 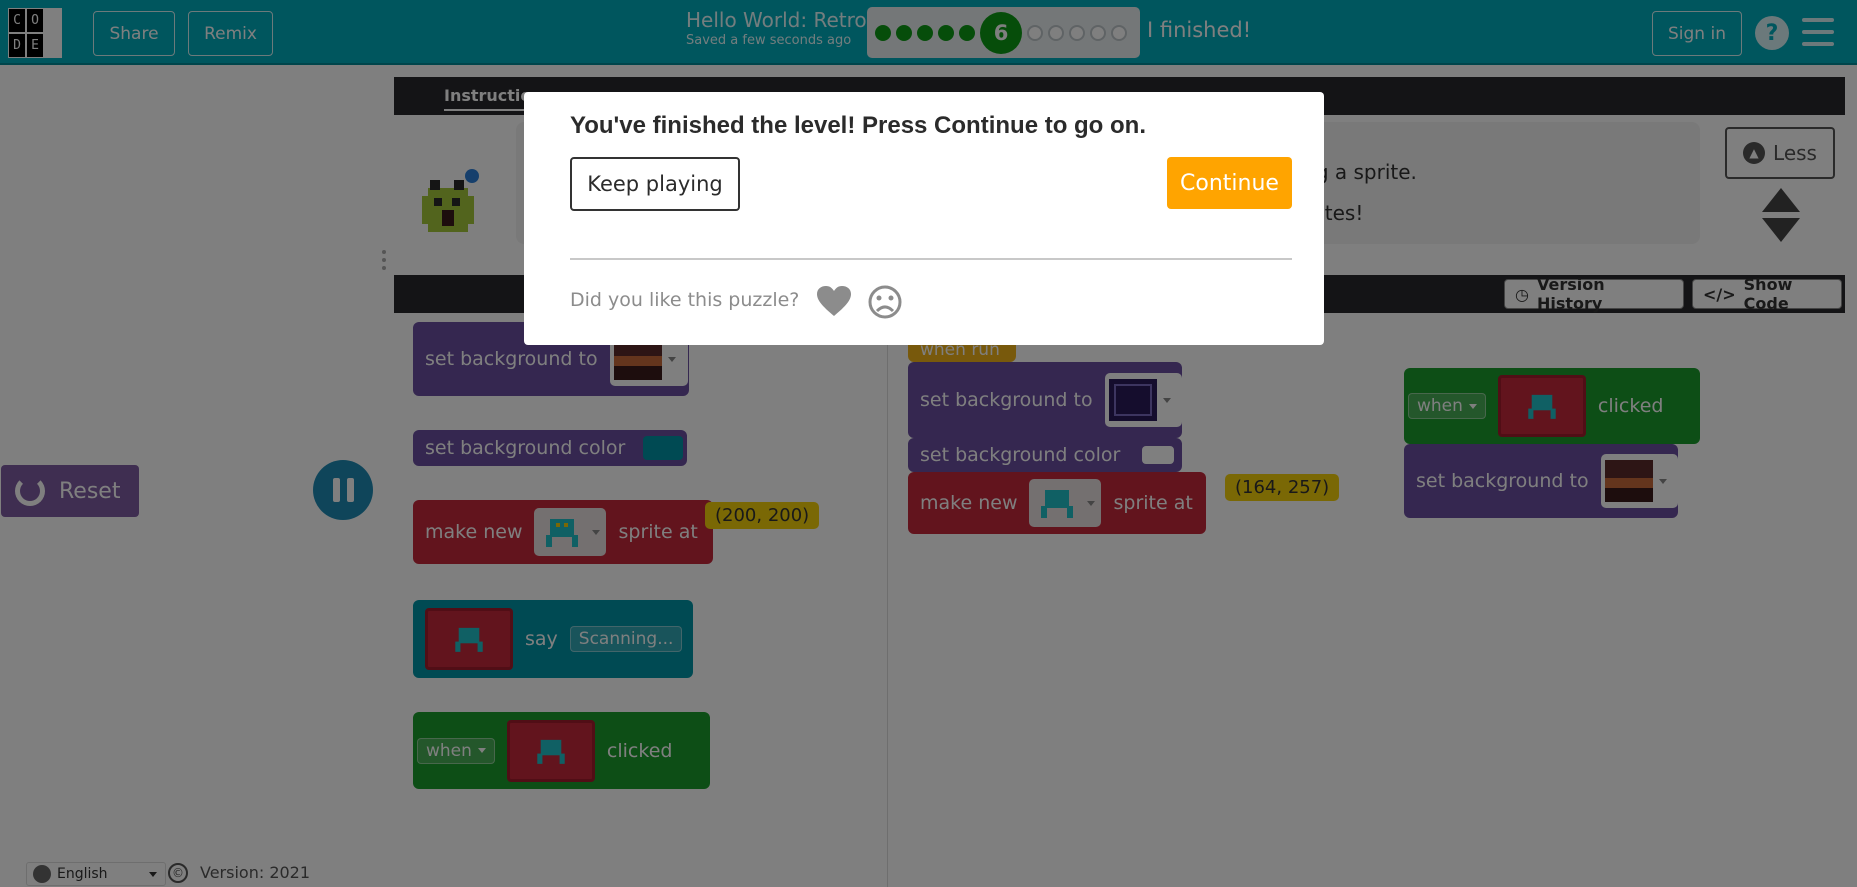 I want to click on keep-playing-button: Keep playing, so click(x=655, y=184).